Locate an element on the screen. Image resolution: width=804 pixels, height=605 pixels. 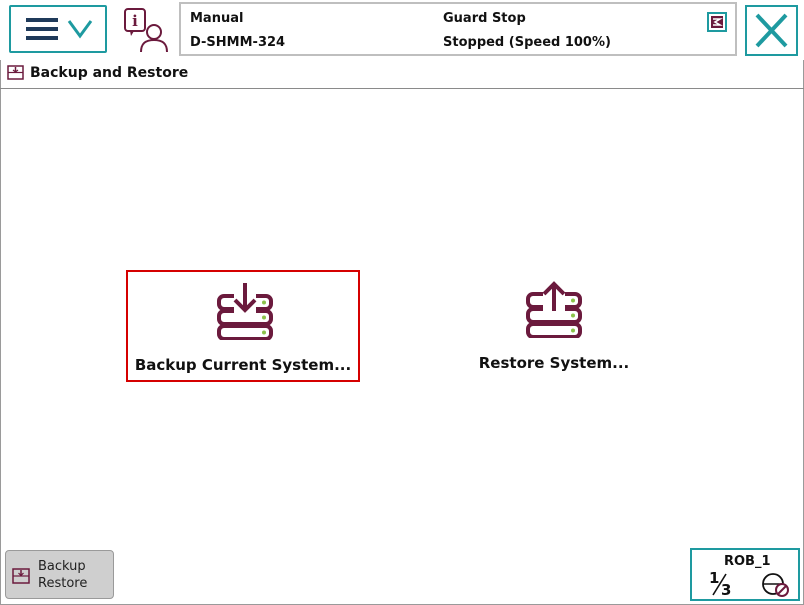
speed-fraction-icon: 1 3 is located at coordinates (720, 583).